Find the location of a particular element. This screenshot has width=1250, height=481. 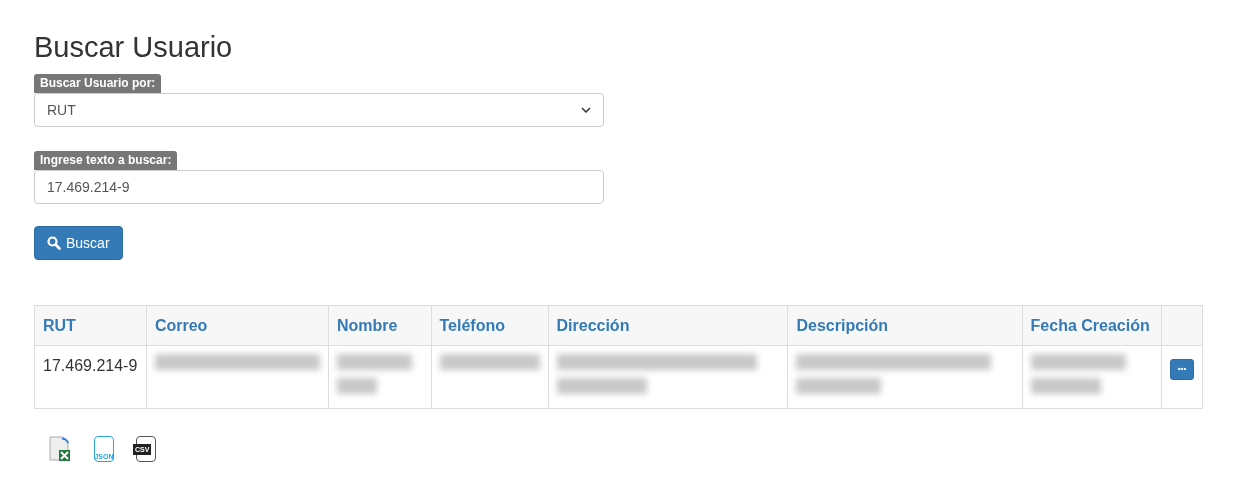

column-header: Dirección is located at coordinates (593, 325).